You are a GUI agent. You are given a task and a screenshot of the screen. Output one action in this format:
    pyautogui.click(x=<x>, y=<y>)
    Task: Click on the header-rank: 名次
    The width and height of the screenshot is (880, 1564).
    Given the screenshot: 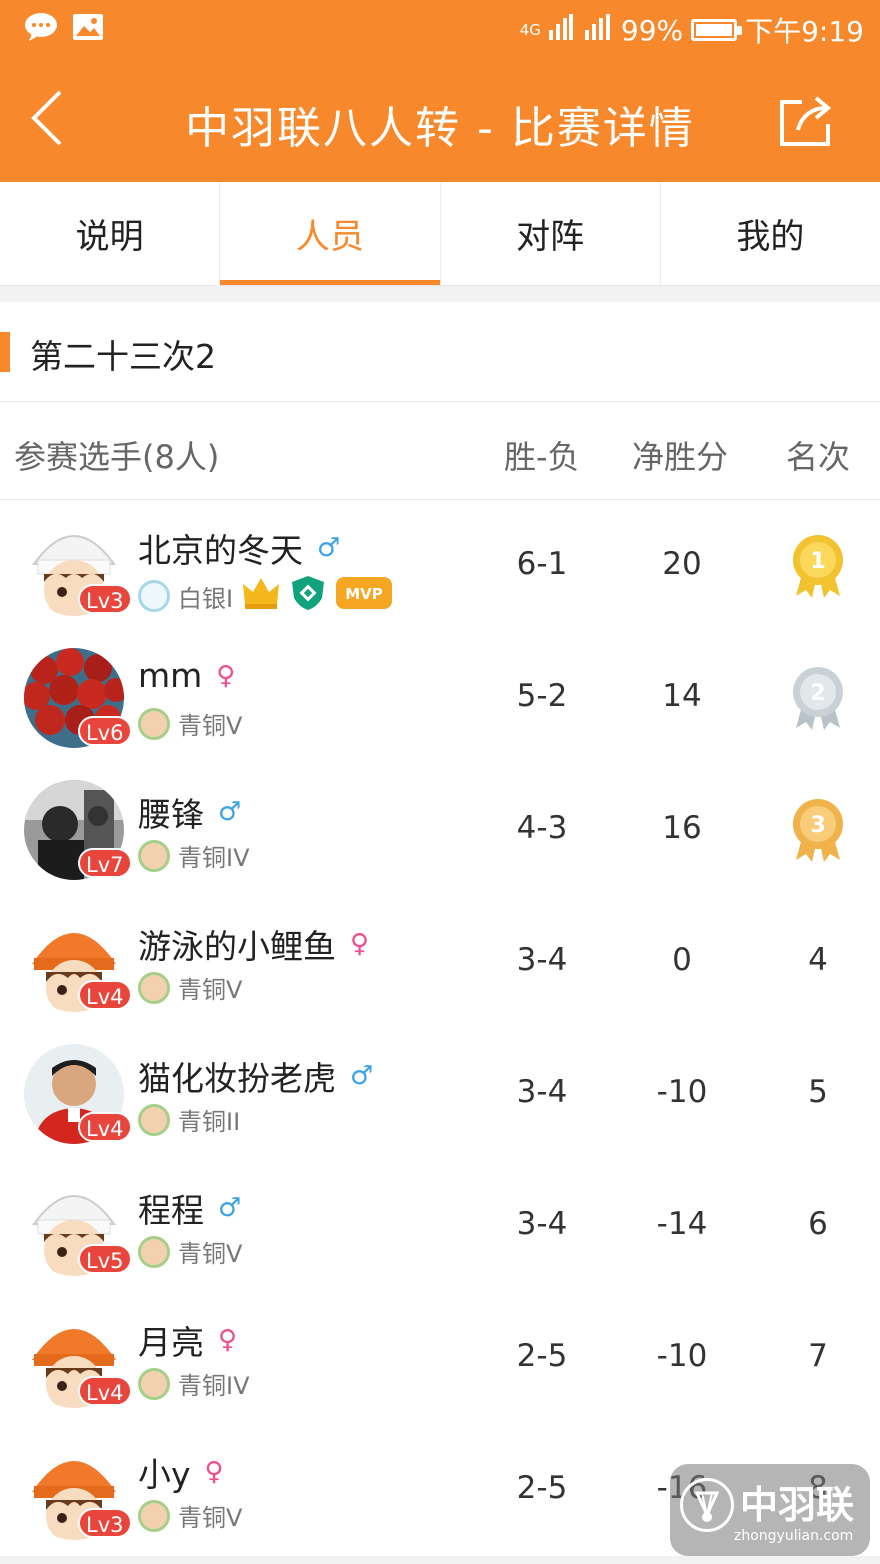 What is the action you would take?
    pyautogui.click(x=818, y=457)
    